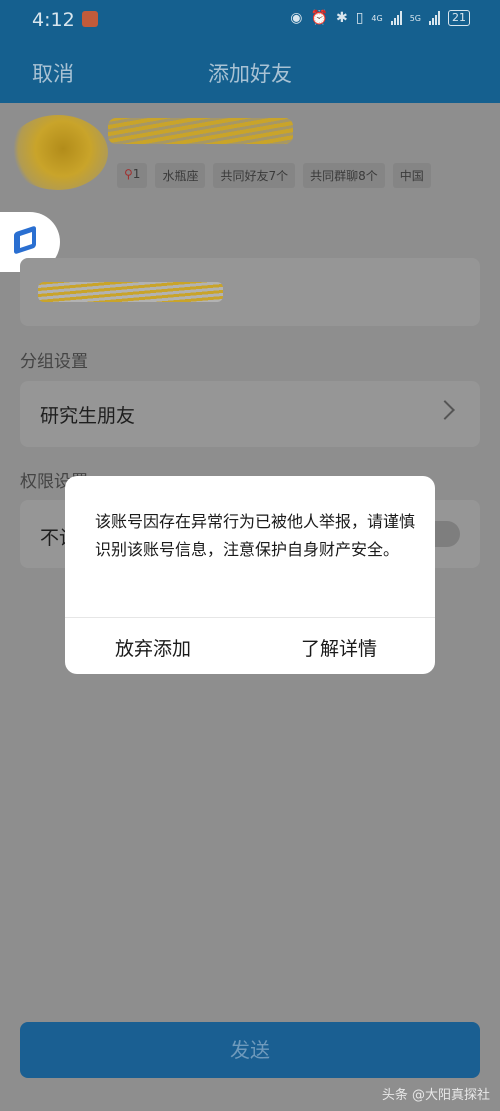  Describe the element at coordinates (344, 175) in the screenshot. I see `tag-mutual-groups: 共同群聊8个` at that location.